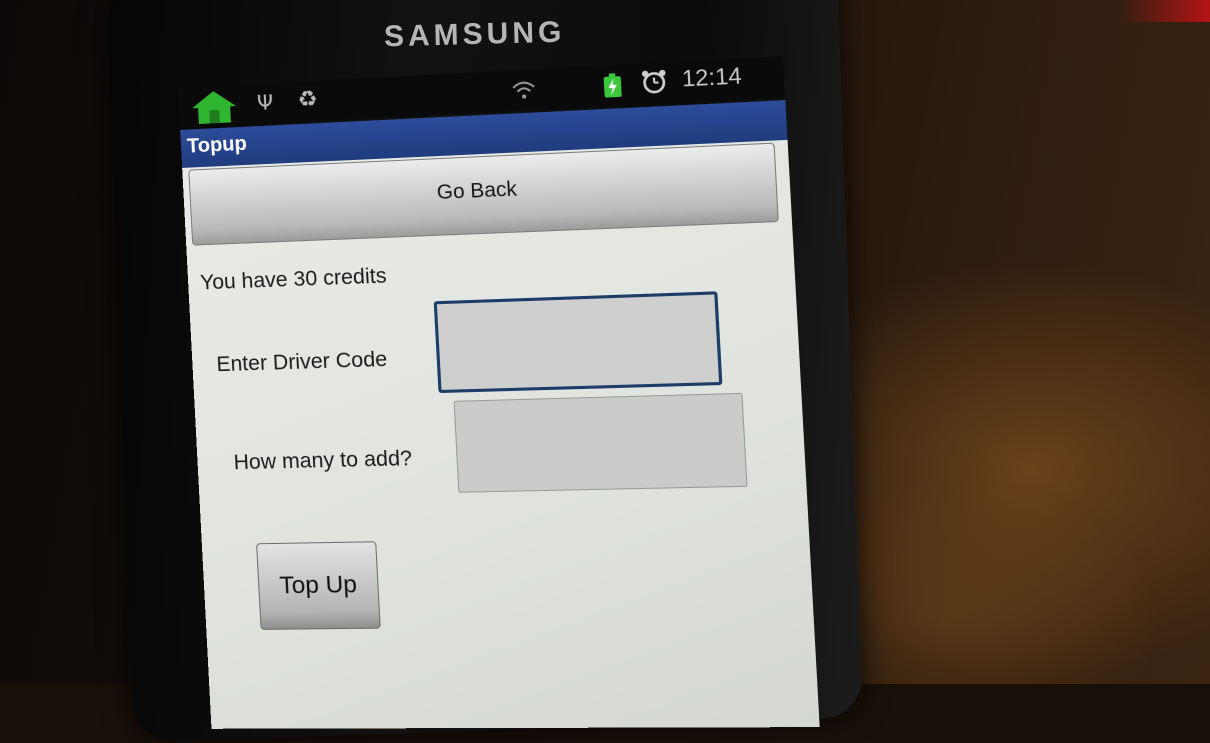  I want to click on alarm-icon, so click(654, 84).